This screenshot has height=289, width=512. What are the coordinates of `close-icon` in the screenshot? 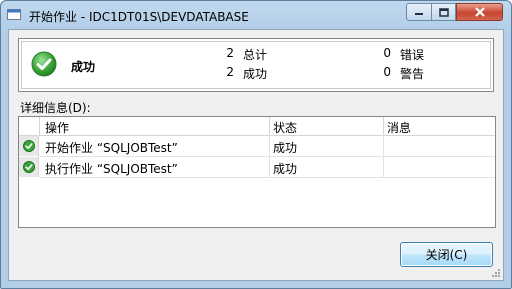 It's located at (479, 12).